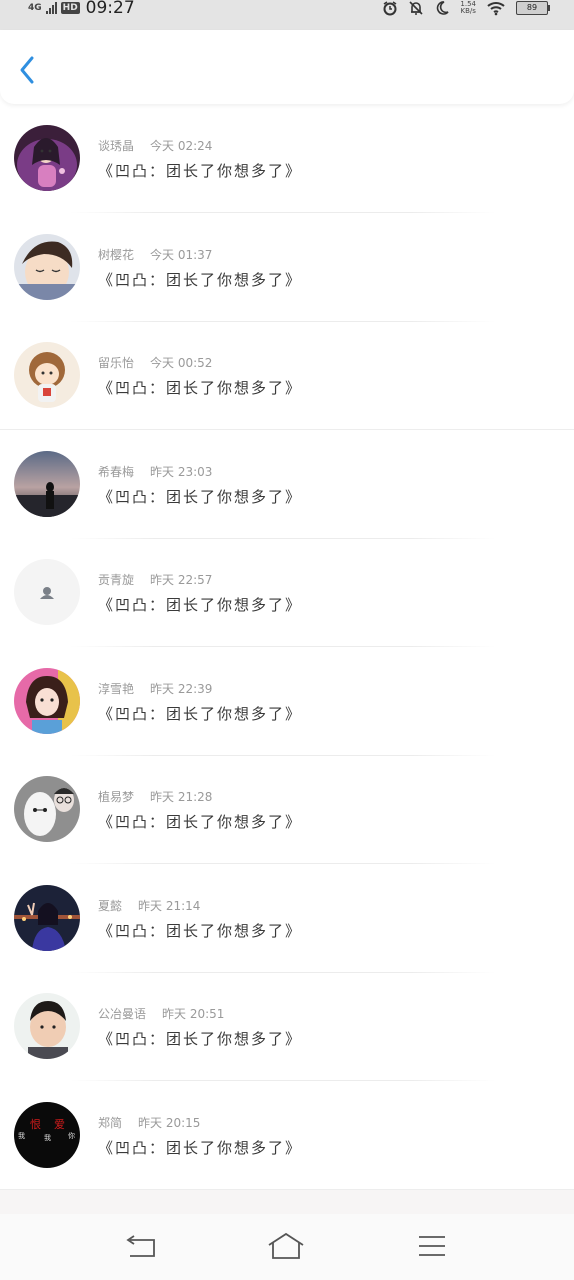  Describe the element at coordinates (110, 9) in the screenshot. I see `status-time: 09:27` at that location.